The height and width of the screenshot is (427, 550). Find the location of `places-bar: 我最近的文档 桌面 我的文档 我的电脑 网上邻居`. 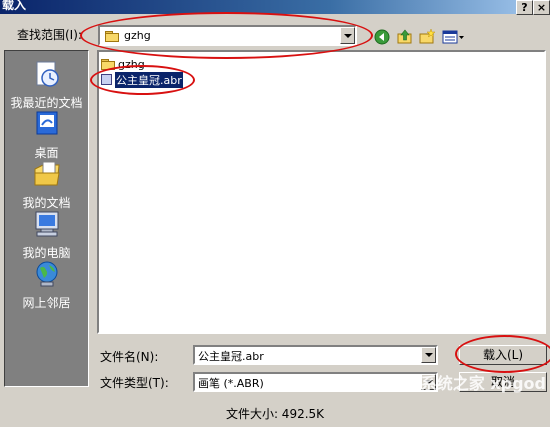

places-bar: 我最近的文档 桌面 我的文档 我的电脑 网上邻居 is located at coordinates (46, 218).